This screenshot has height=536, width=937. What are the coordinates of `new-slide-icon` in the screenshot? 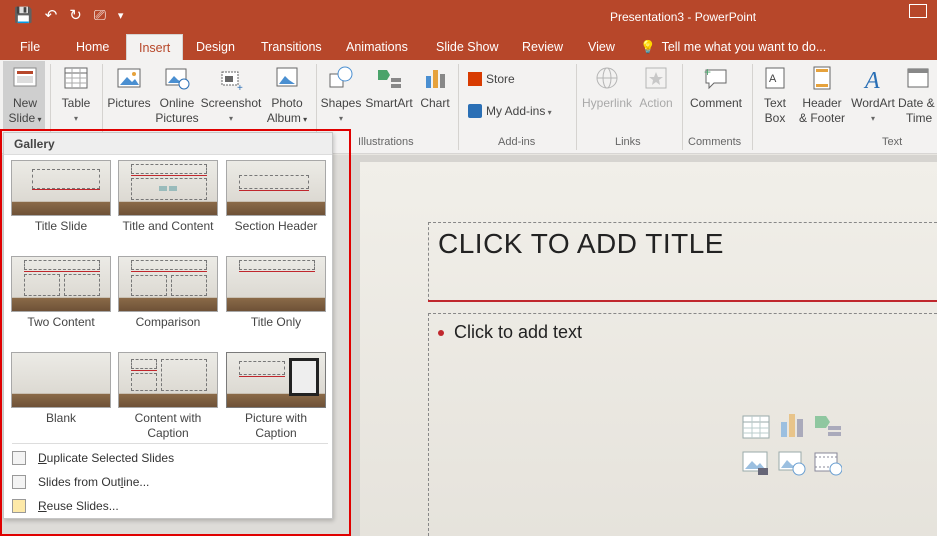 It's located at (25, 77).